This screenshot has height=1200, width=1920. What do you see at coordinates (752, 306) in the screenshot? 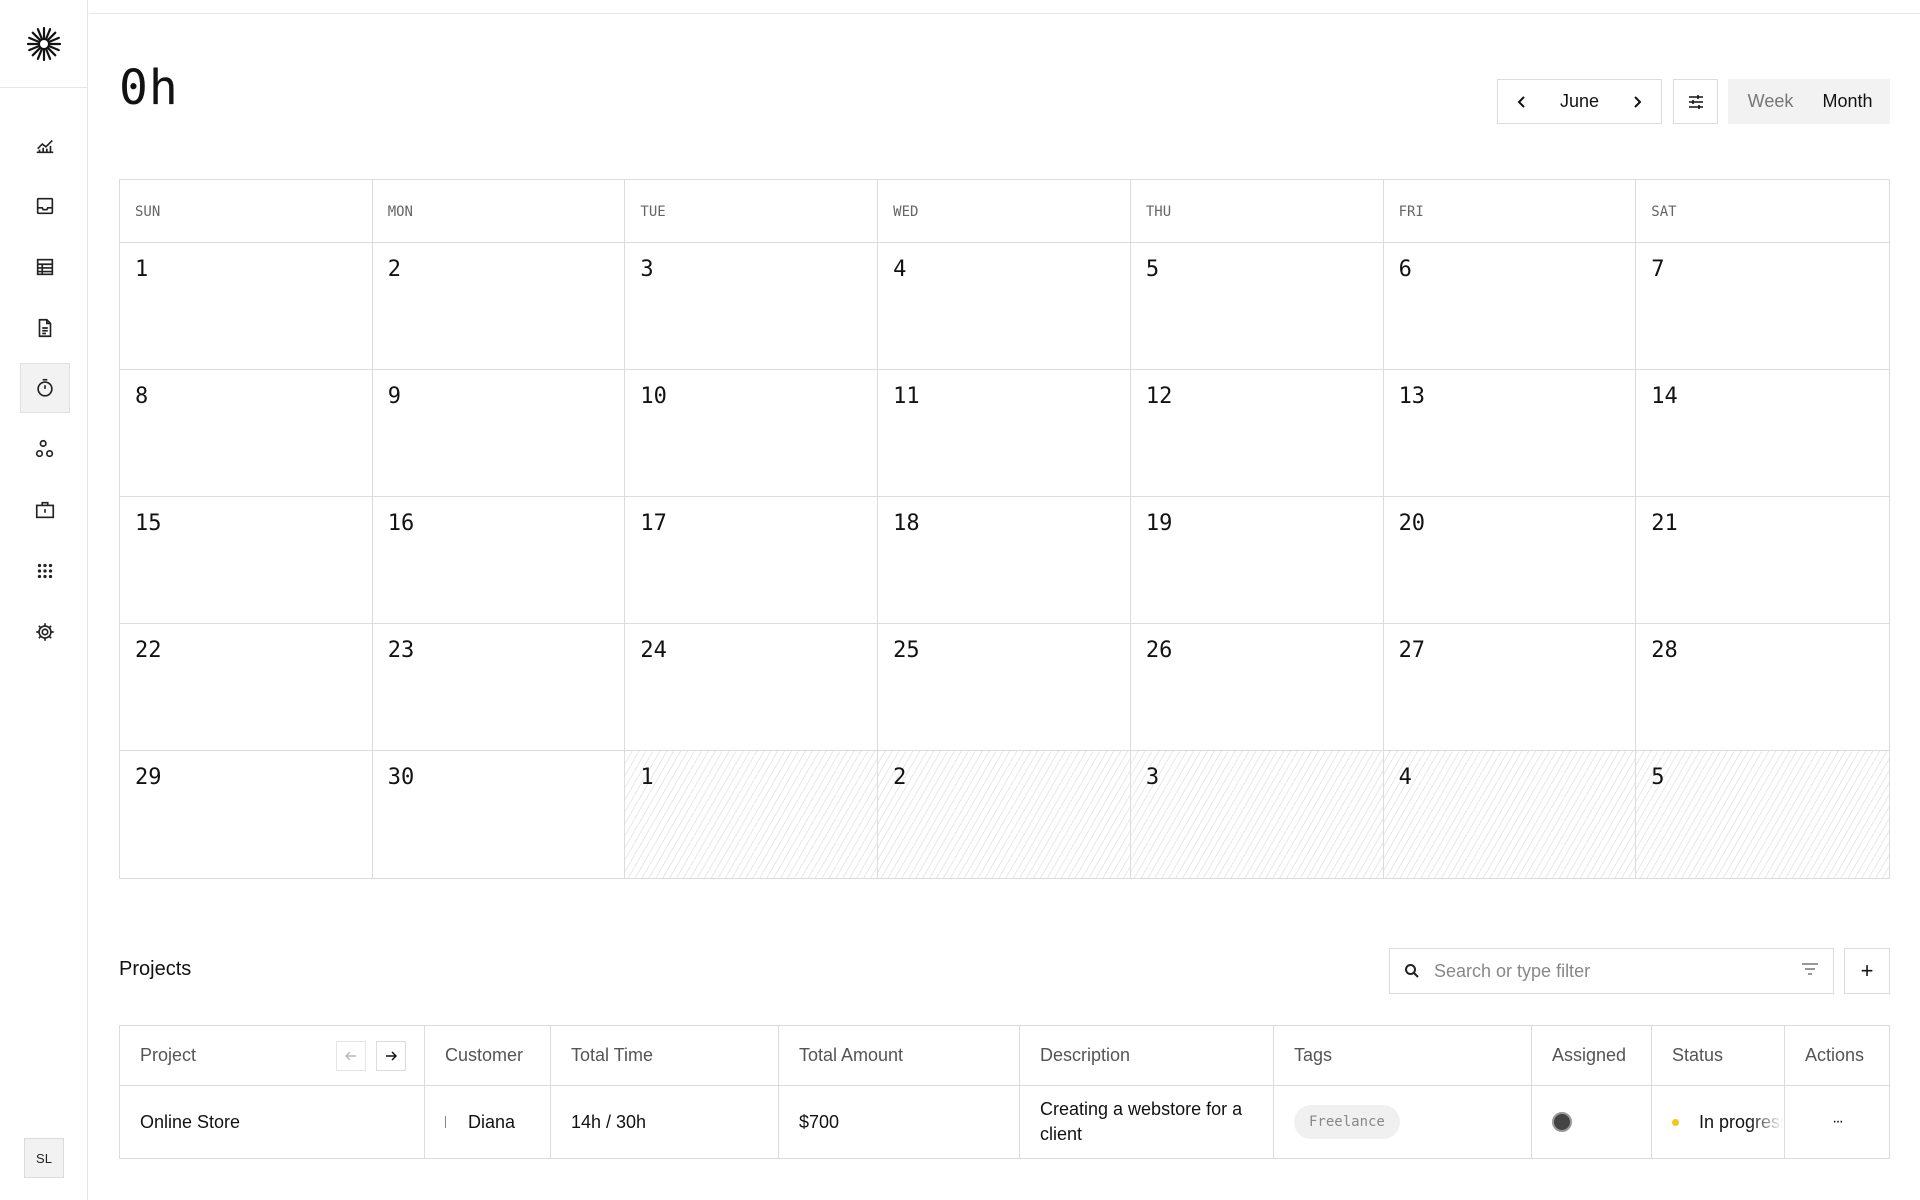
I see `day-cell: 3` at bounding box center [752, 306].